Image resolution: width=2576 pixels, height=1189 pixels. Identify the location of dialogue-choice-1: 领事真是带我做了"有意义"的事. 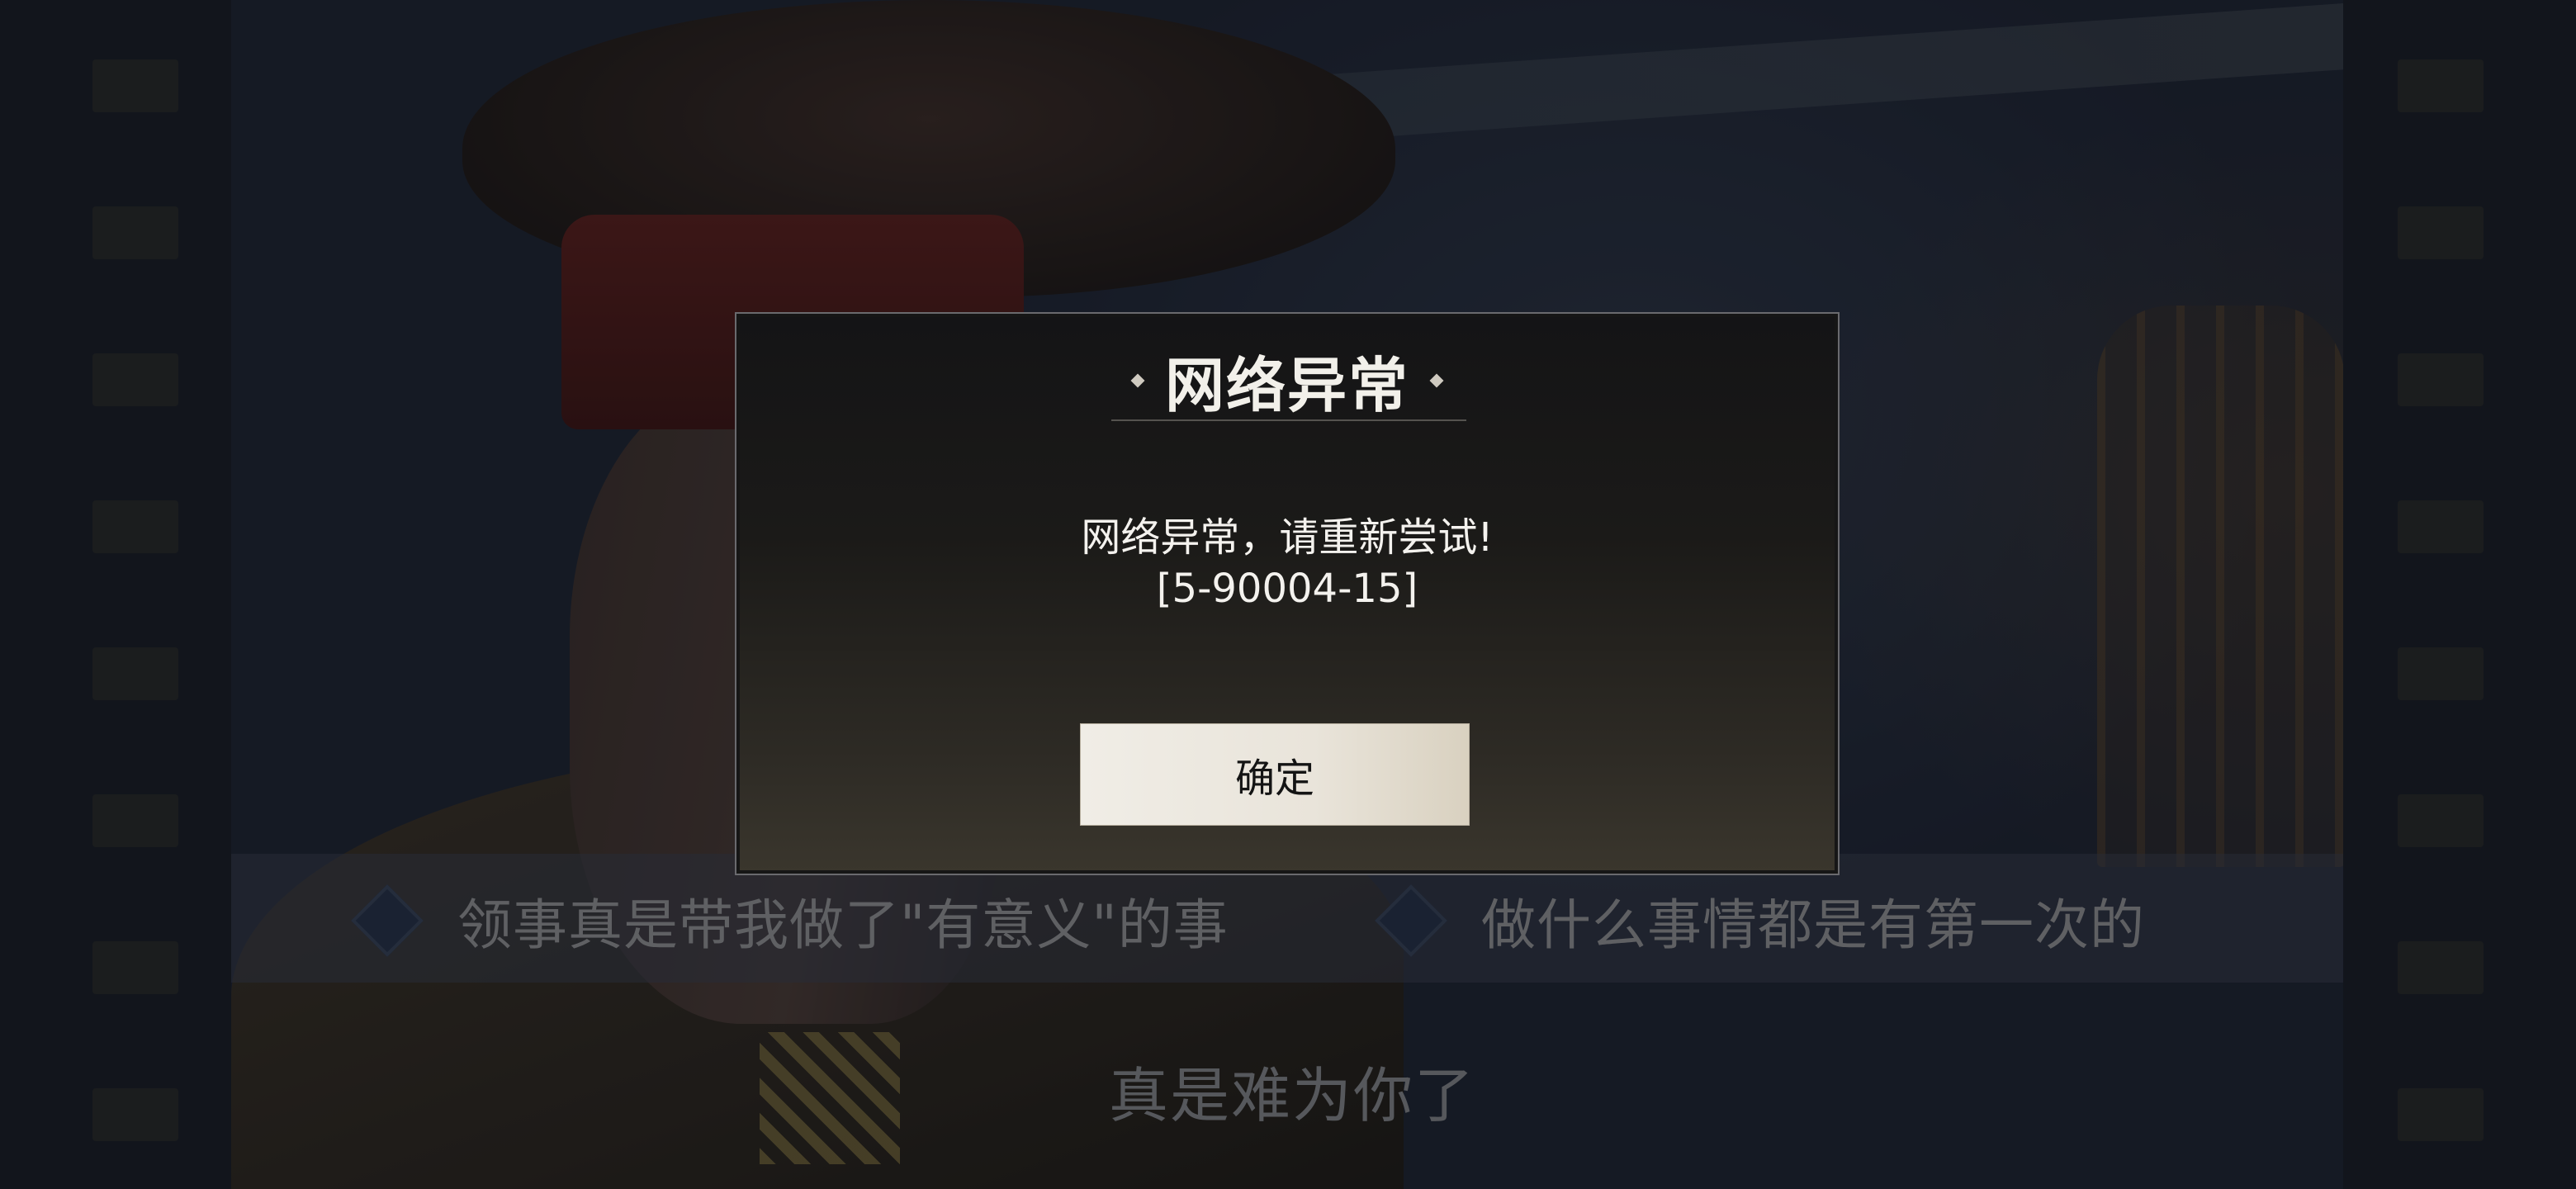
(790, 920).